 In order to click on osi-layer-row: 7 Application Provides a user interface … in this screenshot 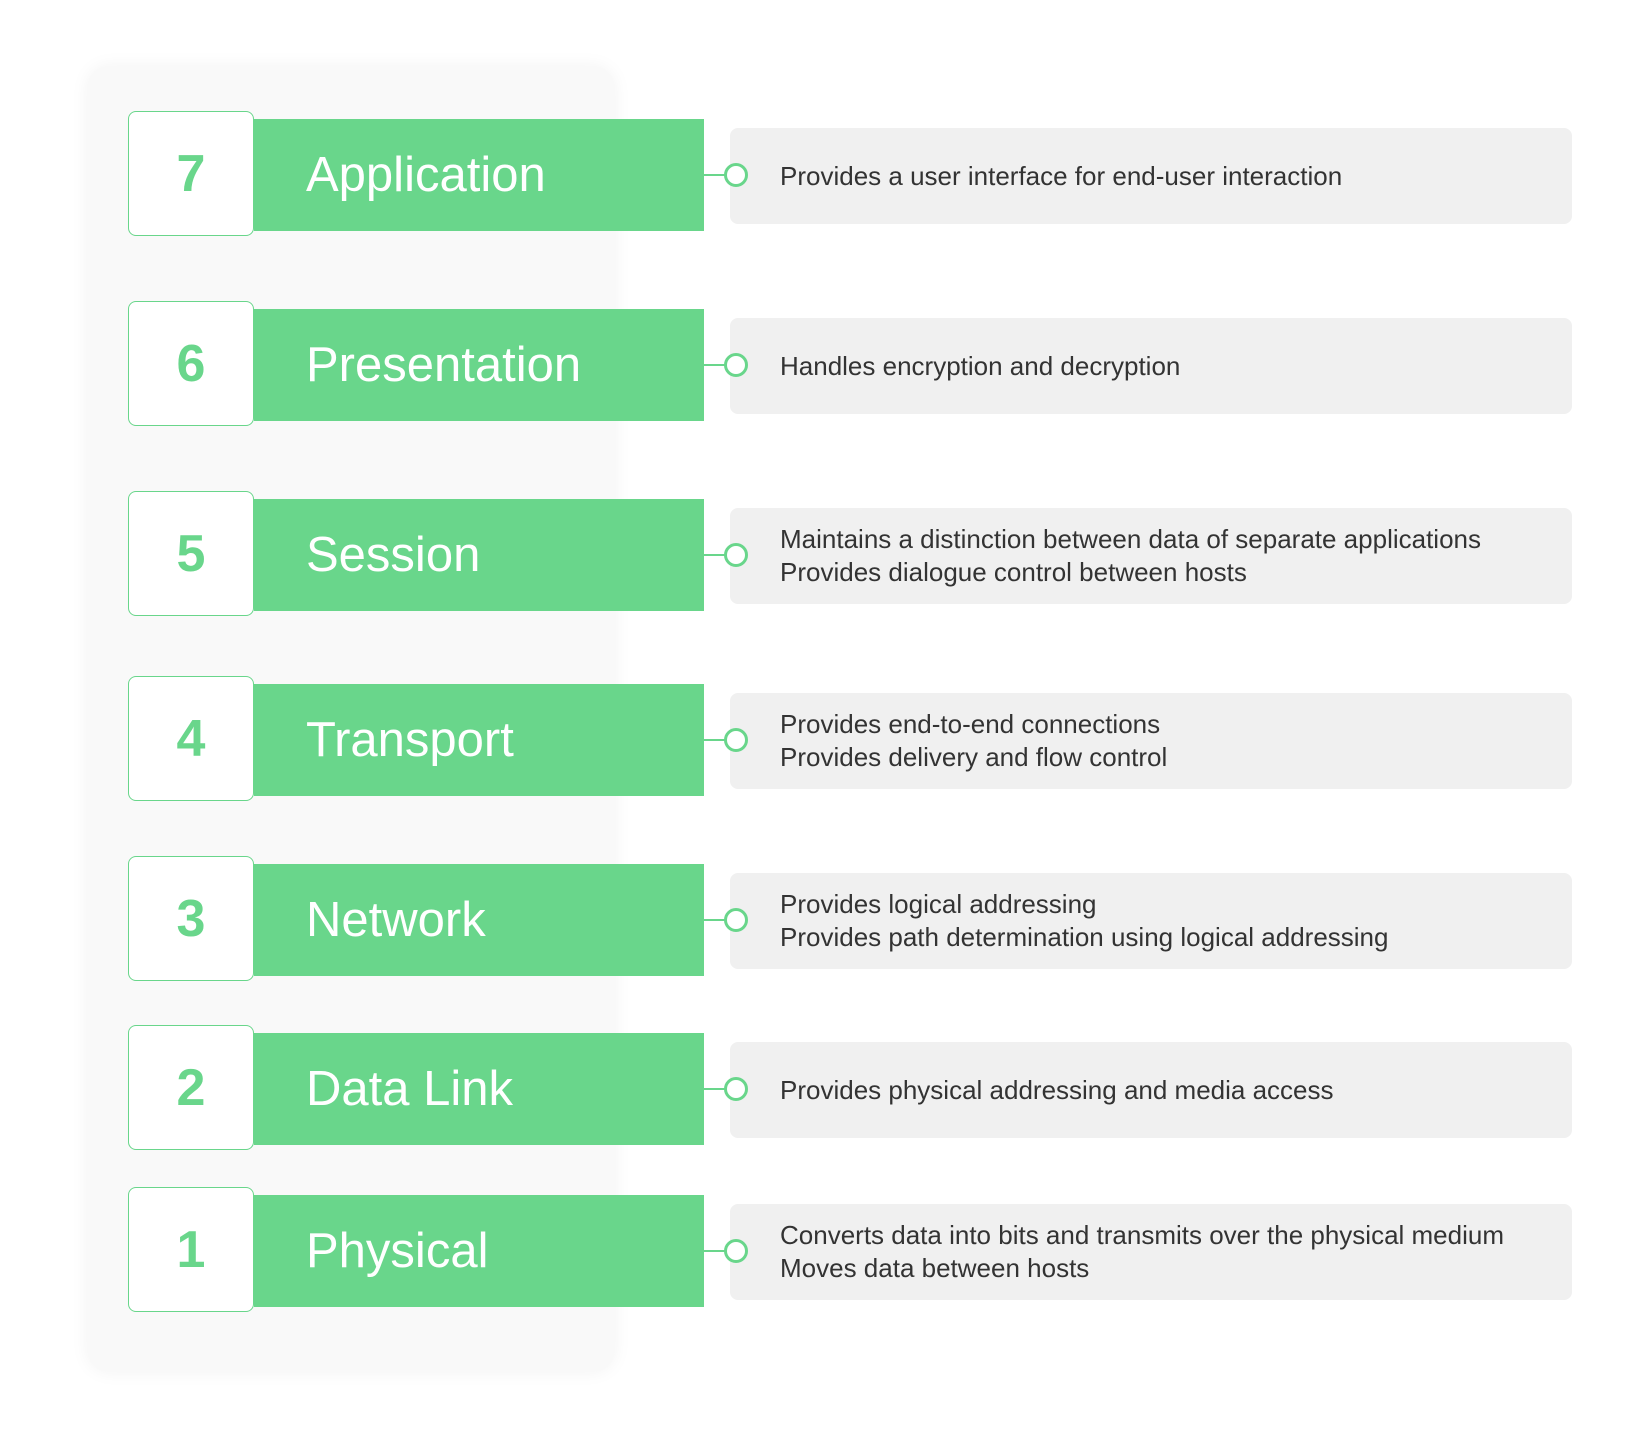, I will do `click(824, 174)`.